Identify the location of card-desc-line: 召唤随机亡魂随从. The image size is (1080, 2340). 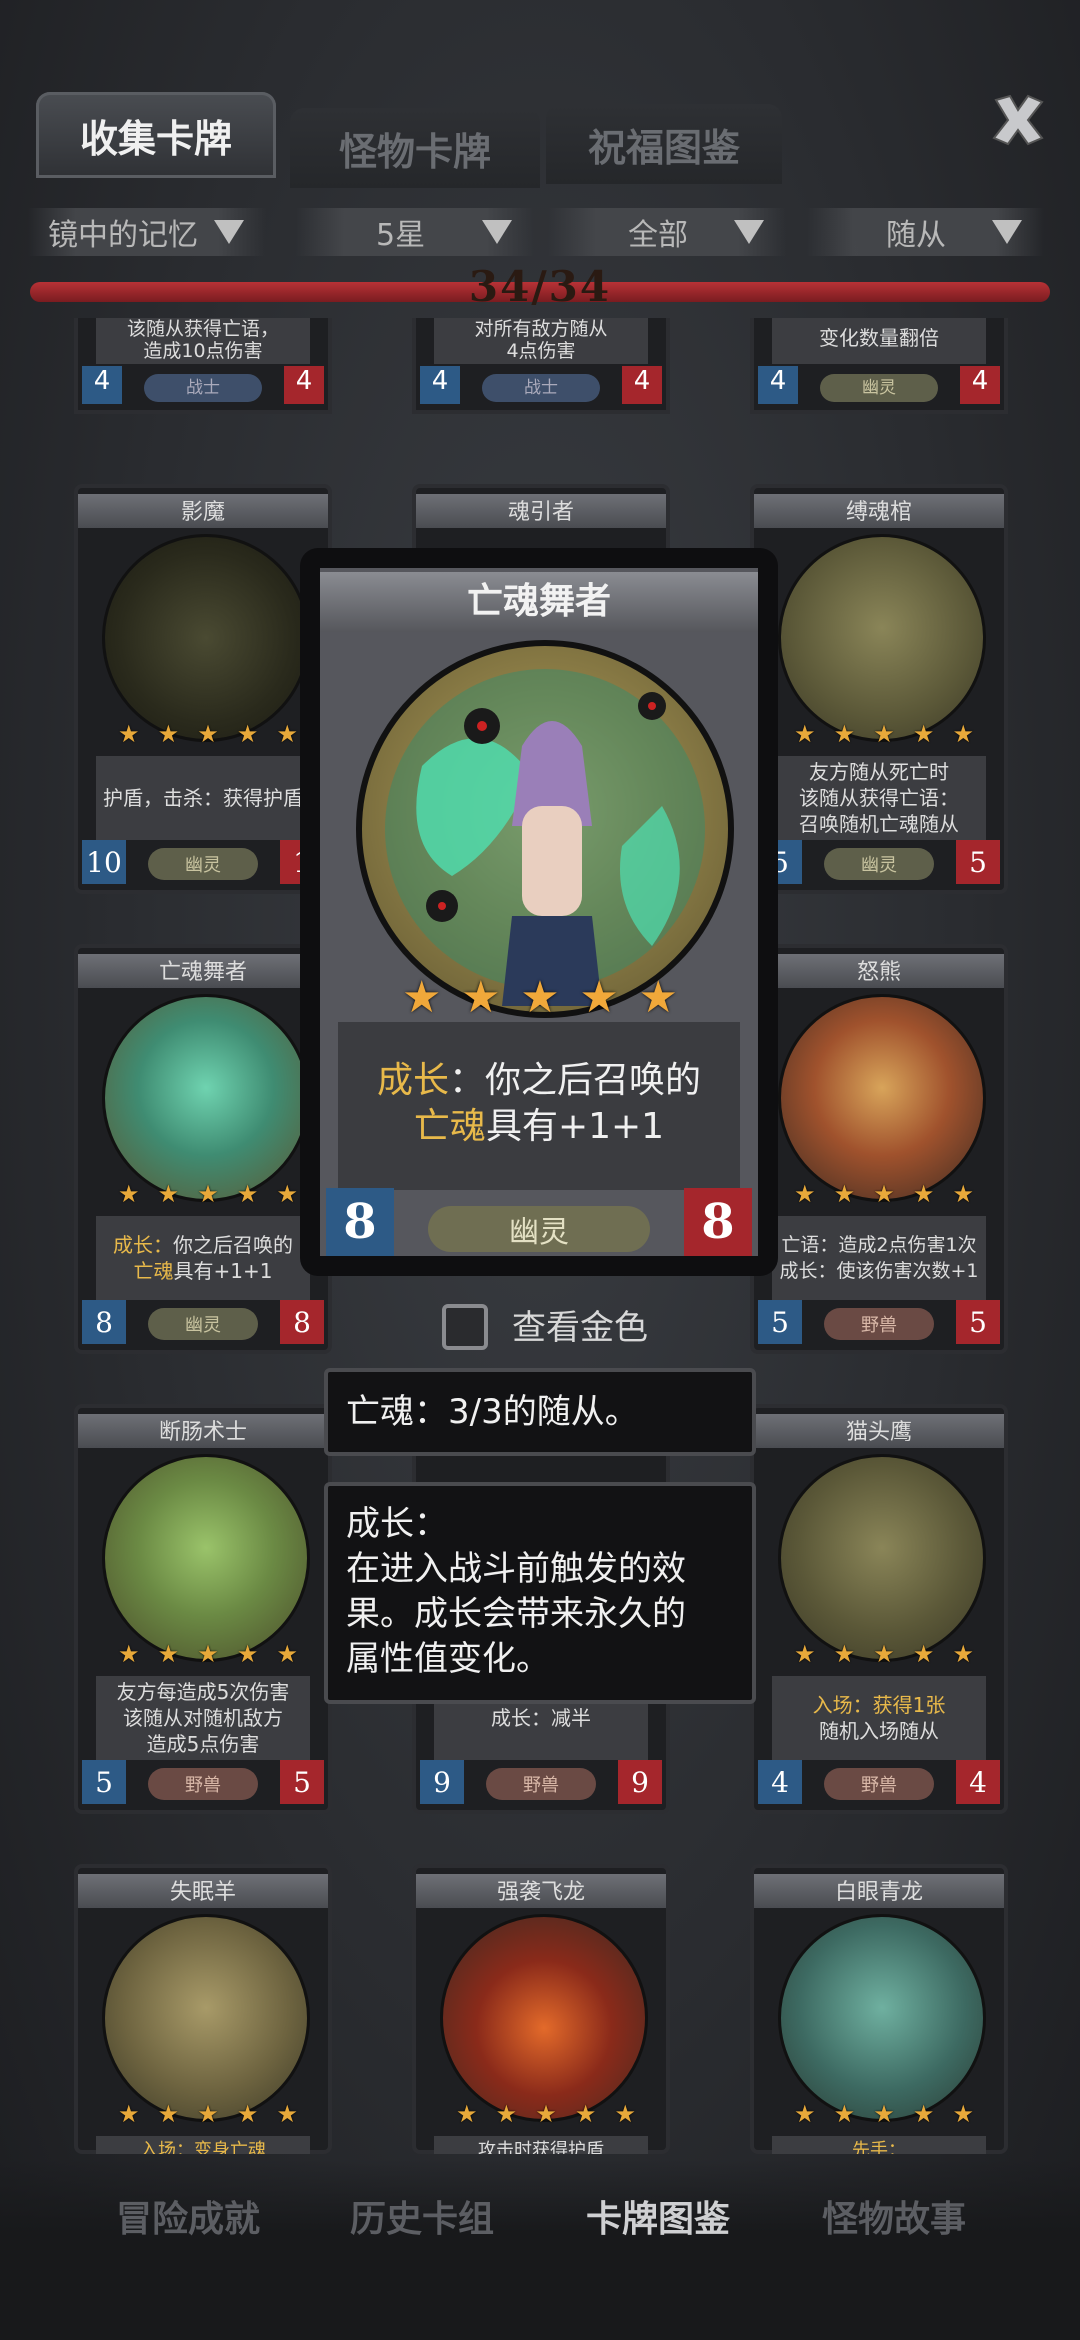
(879, 824).